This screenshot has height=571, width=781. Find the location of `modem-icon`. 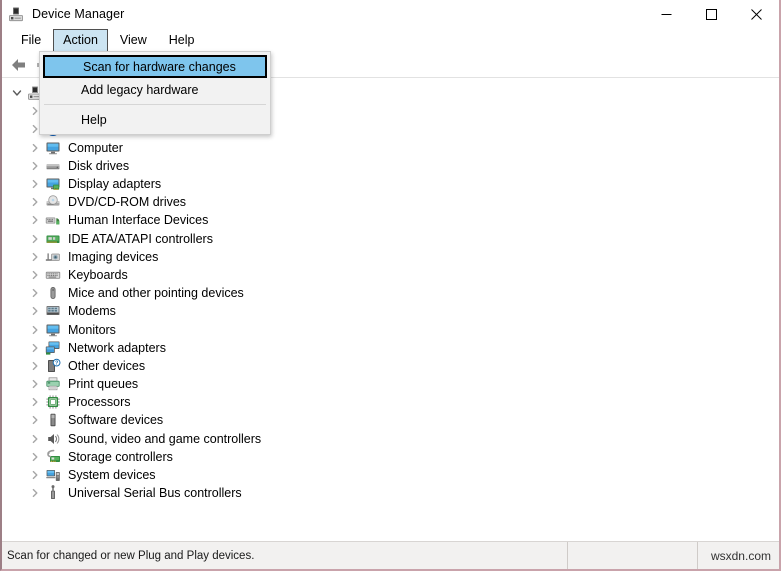

modem-icon is located at coordinates (53, 311).